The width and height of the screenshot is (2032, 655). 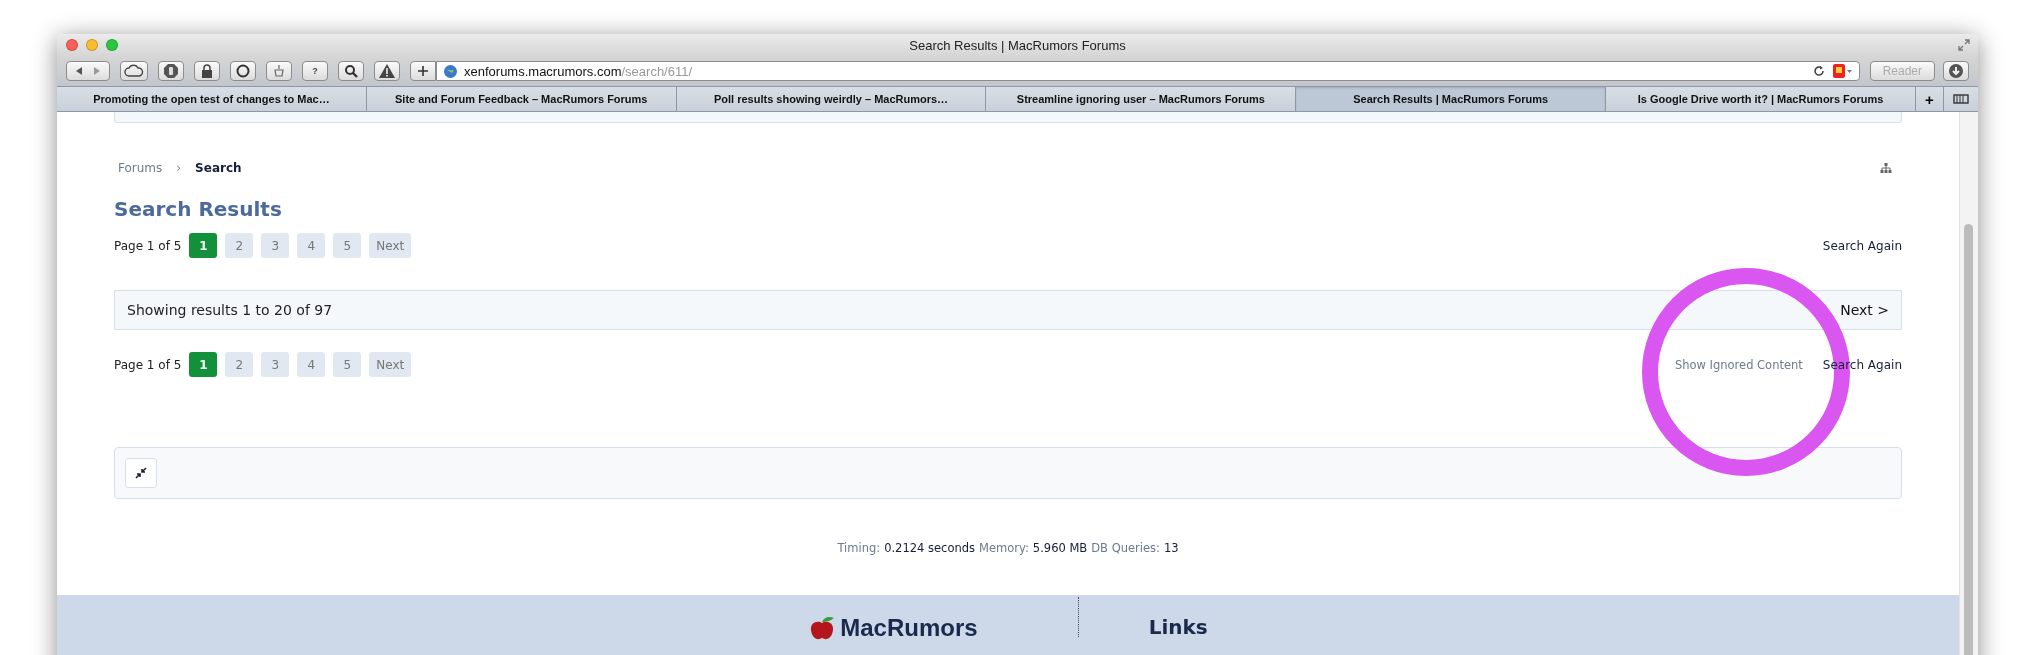 What do you see at coordinates (1968, 439) in the screenshot?
I see `scrollbar-thumb` at bounding box center [1968, 439].